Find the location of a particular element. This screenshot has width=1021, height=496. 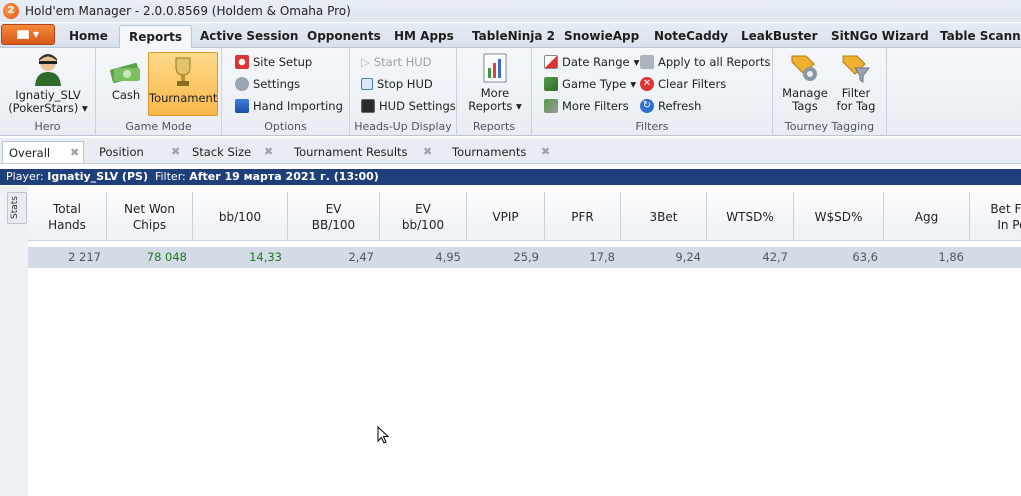

col-wtsd: WTSD% is located at coordinates (750, 216).